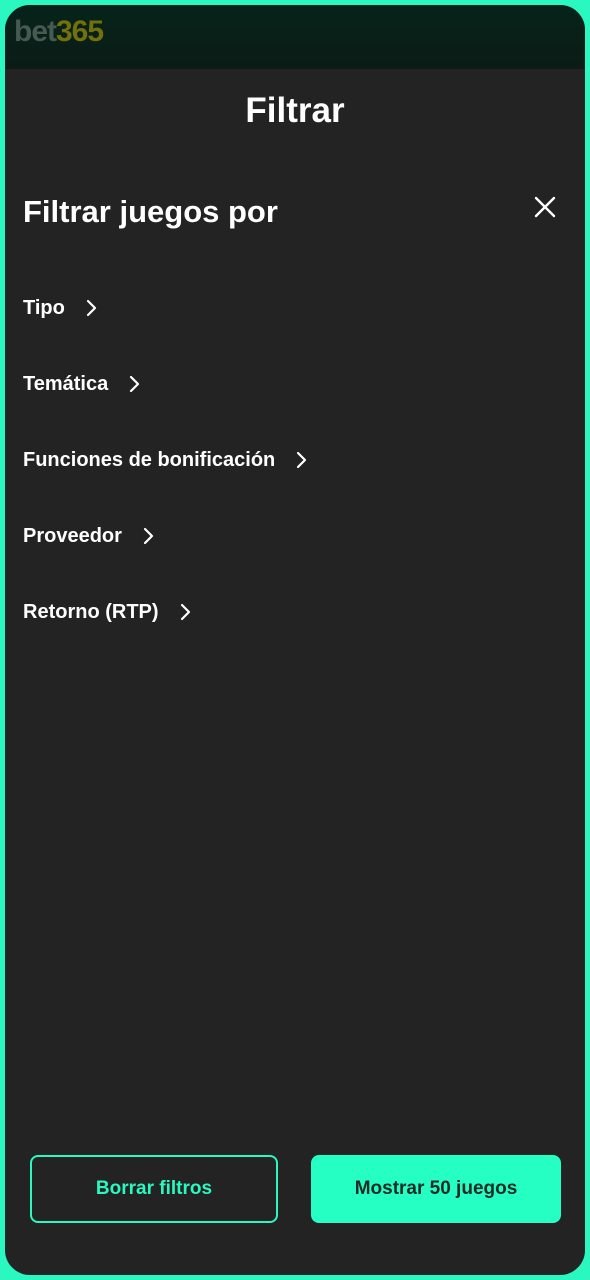  Describe the element at coordinates (72, 535) in the screenshot. I see `filter-item-label: Proveedor` at that location.